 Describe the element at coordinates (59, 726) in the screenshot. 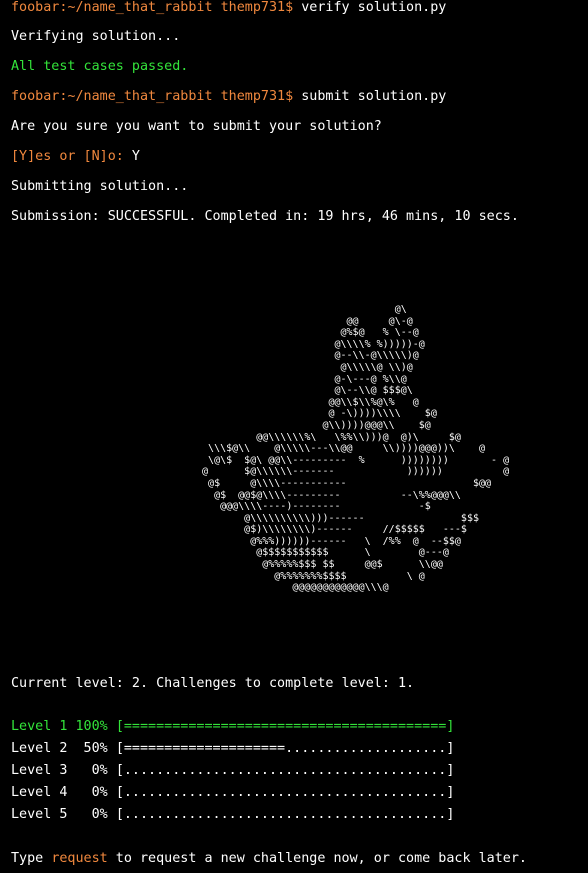

I see `level-label: Level 1 100%` at that location.